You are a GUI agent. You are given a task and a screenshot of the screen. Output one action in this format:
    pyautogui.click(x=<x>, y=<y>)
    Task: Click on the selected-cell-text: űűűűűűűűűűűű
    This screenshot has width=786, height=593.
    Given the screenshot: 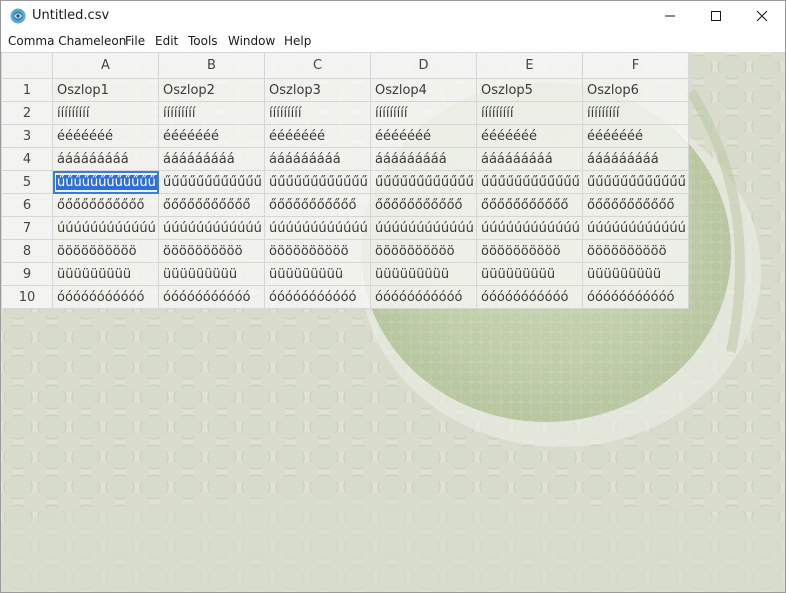 What is the action you would take?
    pyautogui.click(x=106, y=182)
    